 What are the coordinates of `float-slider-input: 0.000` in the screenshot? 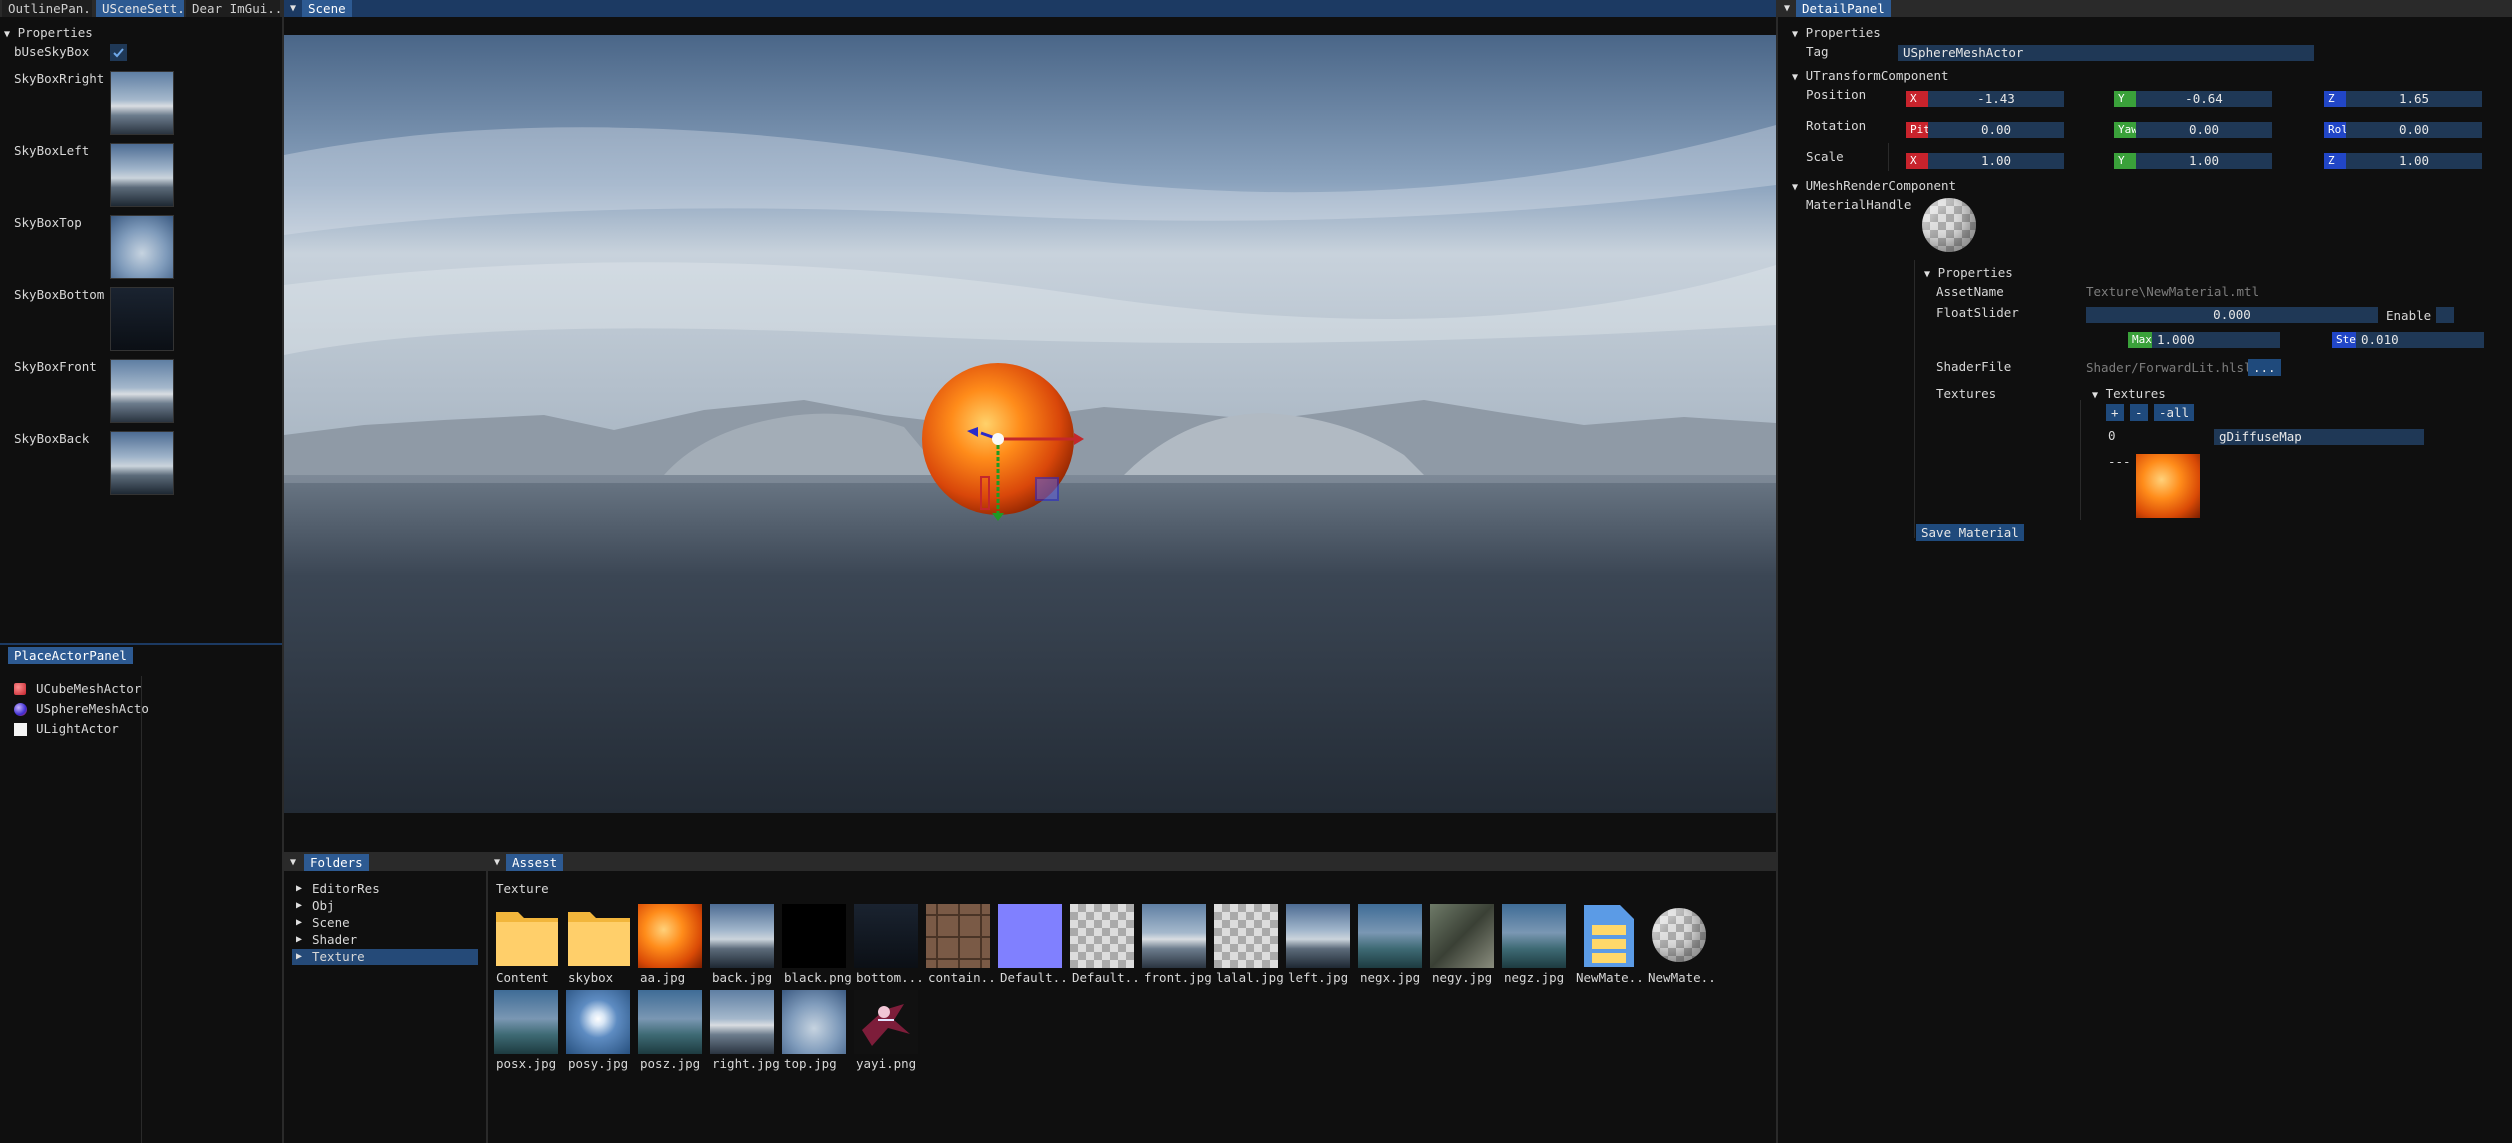 It's located at (2232, 315).